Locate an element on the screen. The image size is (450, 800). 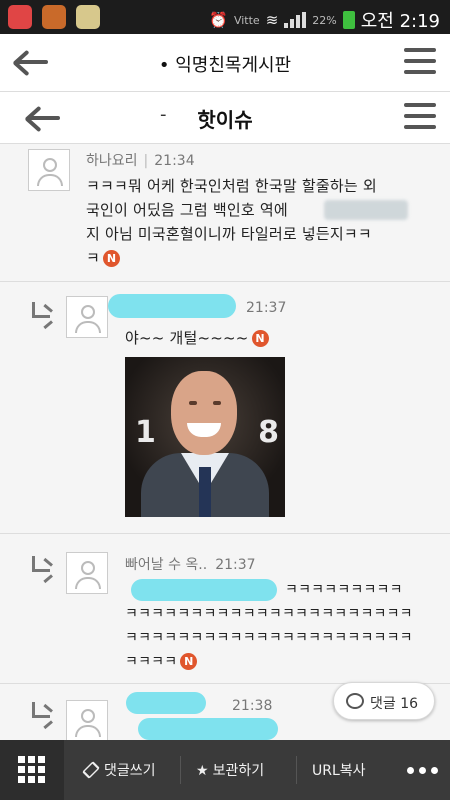
notification-icons is located at coordinates (54, 17).